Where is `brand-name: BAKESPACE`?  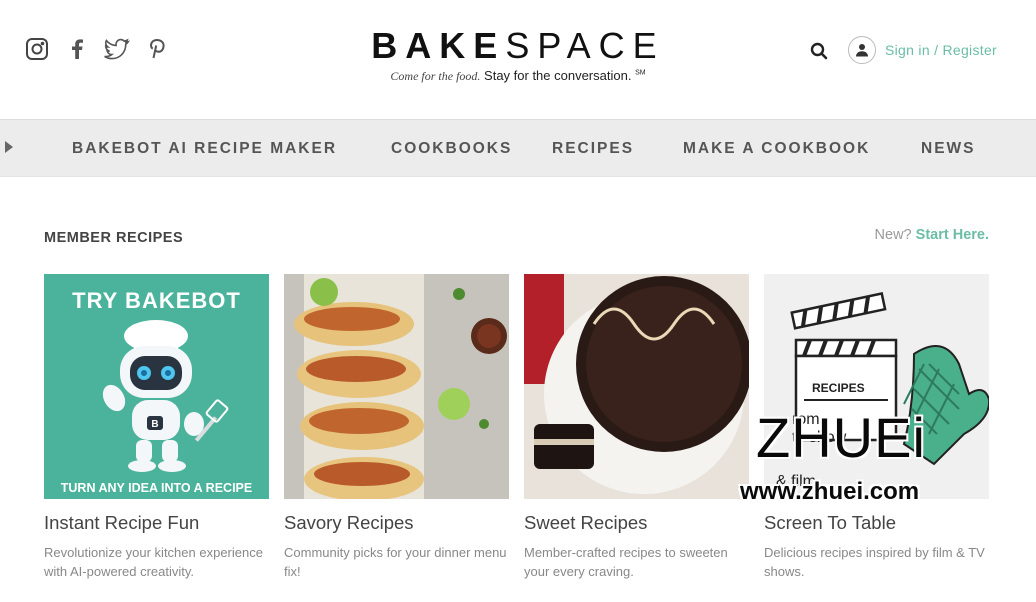
brand-name: BAKESPACE is located at coordinates (518, 46).